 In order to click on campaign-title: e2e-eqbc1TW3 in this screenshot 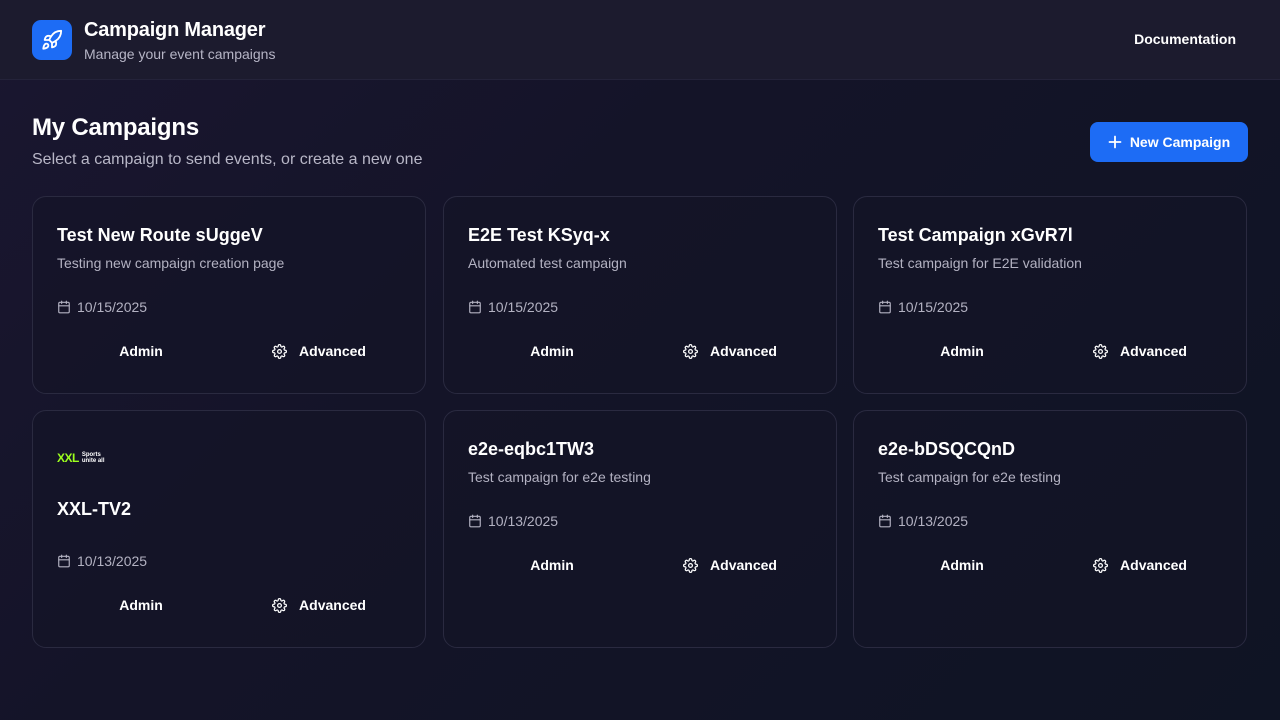, I will do `click(531, 449)`.